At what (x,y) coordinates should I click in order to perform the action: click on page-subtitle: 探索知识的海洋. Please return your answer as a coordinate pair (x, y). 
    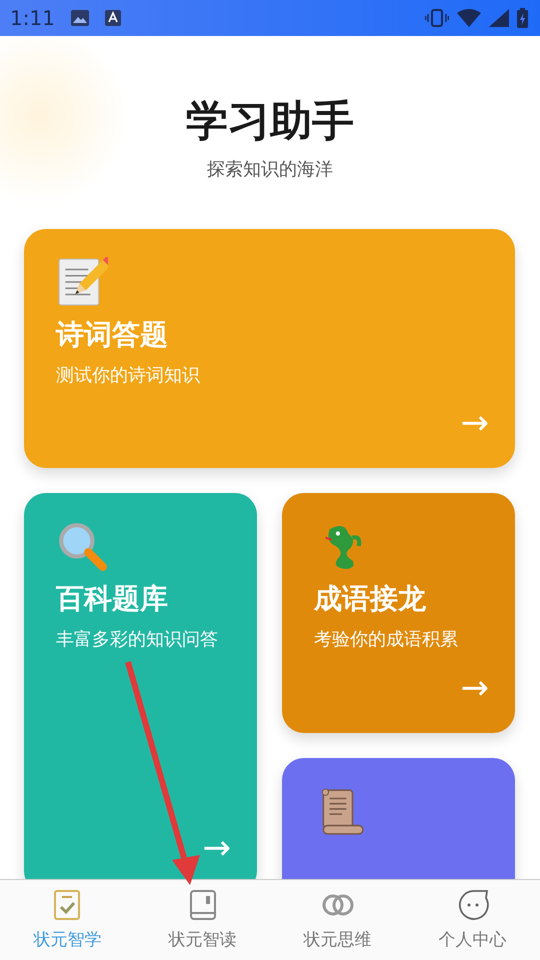
    Looking at the image, I should click on (270, 170).